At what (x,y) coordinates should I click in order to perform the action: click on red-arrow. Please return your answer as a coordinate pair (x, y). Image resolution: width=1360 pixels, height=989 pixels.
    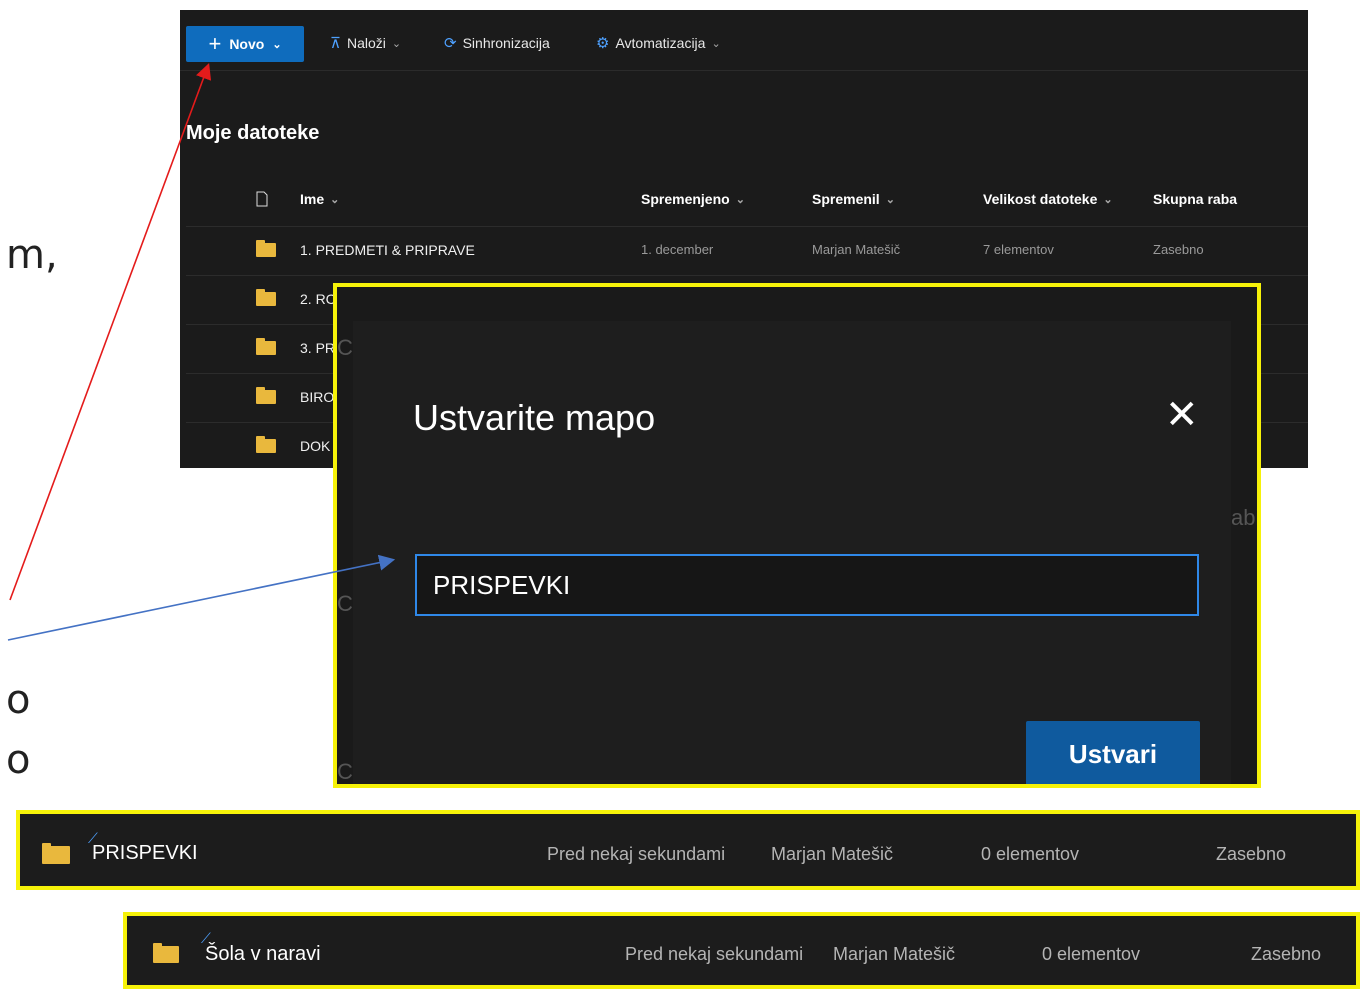
    Looking at the image, I should click on (110, 331).